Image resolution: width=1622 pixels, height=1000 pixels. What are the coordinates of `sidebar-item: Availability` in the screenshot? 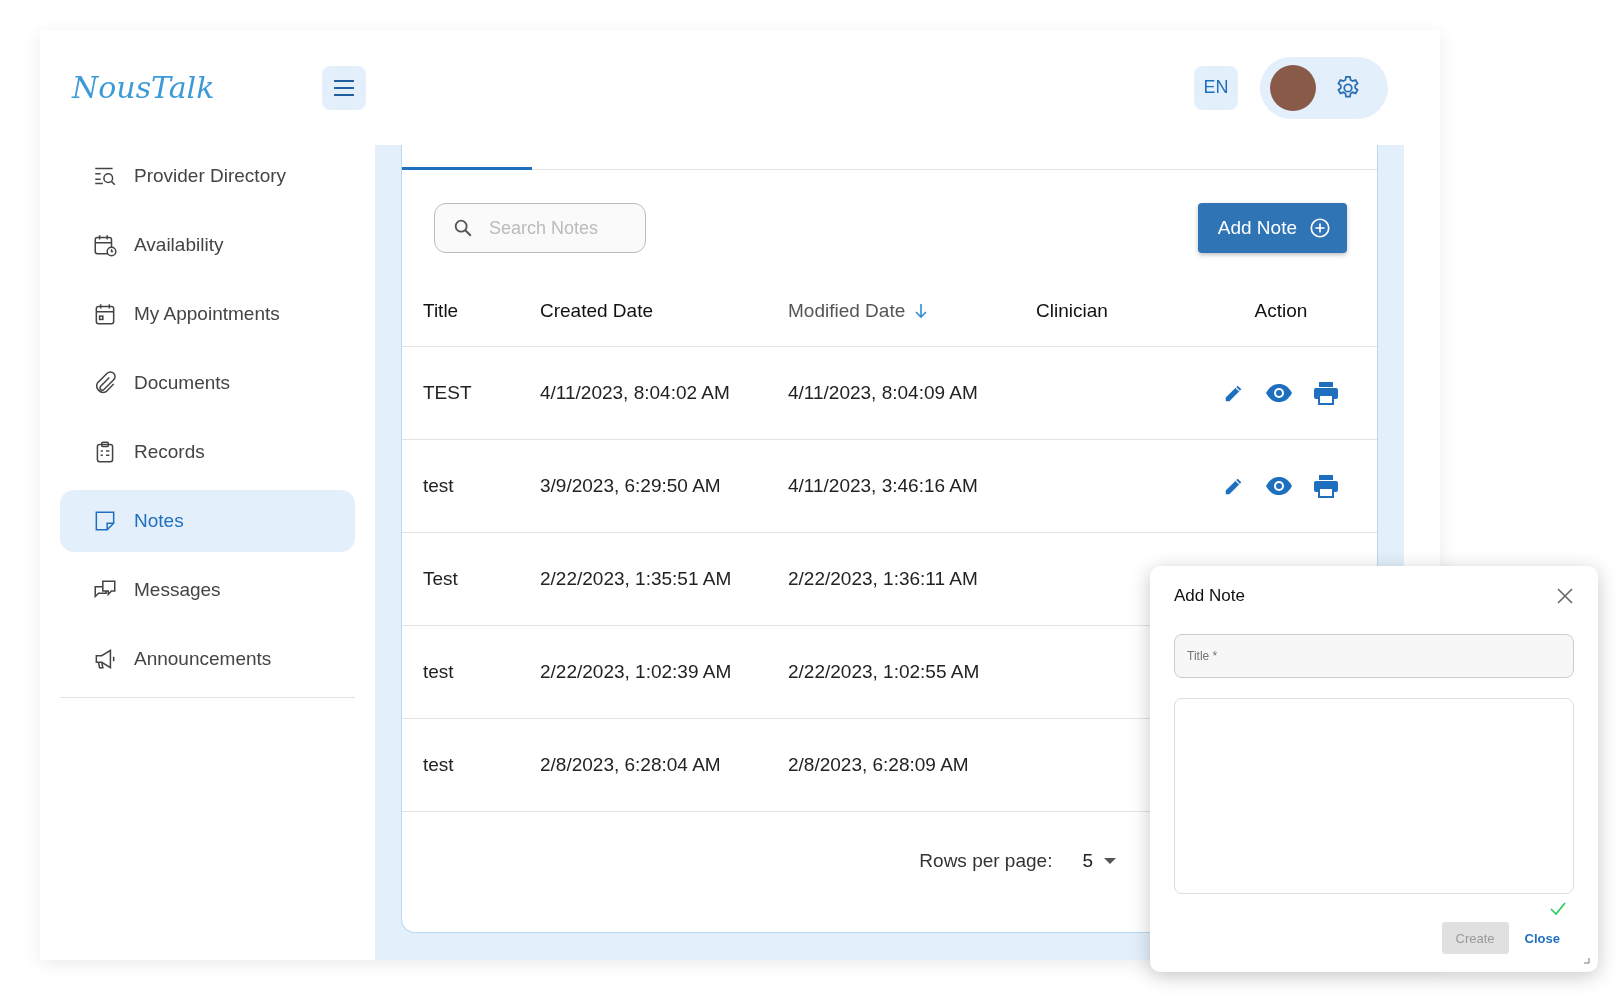 It's located at (207, 245).